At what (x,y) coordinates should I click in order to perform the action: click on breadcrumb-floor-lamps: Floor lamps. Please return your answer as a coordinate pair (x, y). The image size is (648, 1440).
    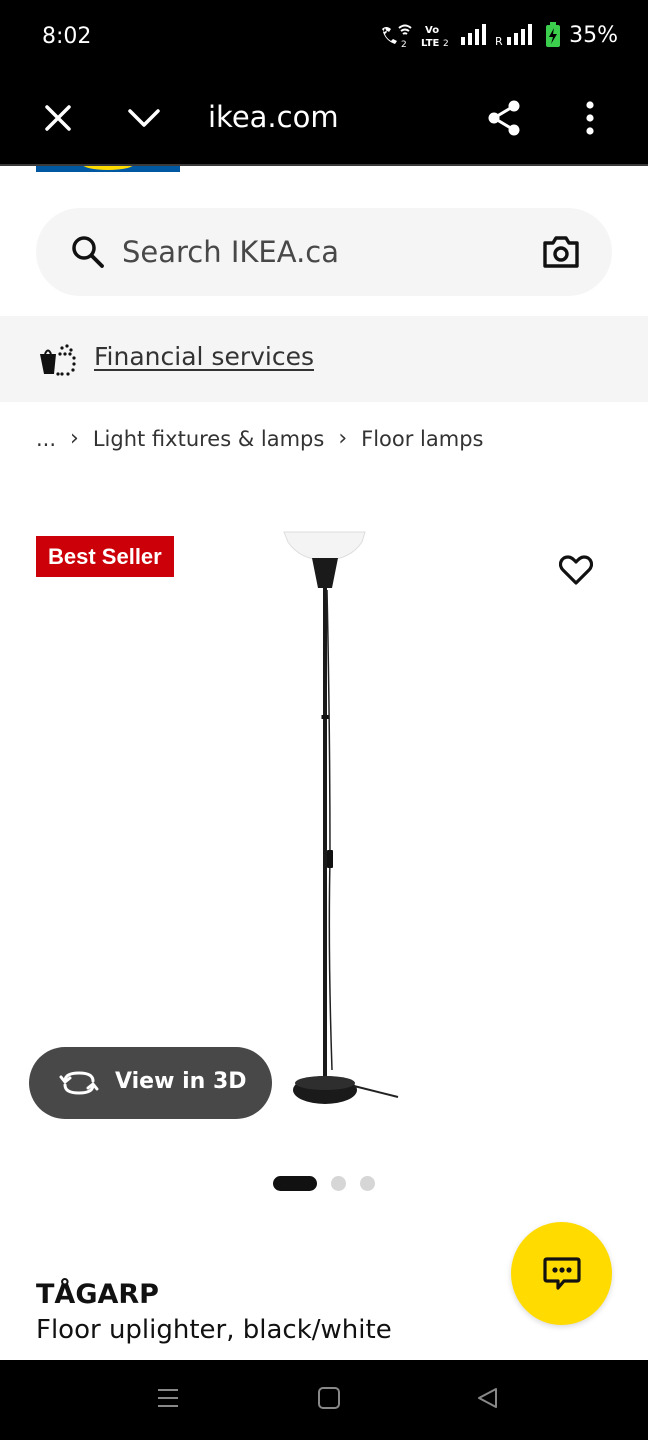
    Looking at the image, I should click on (422, 439).